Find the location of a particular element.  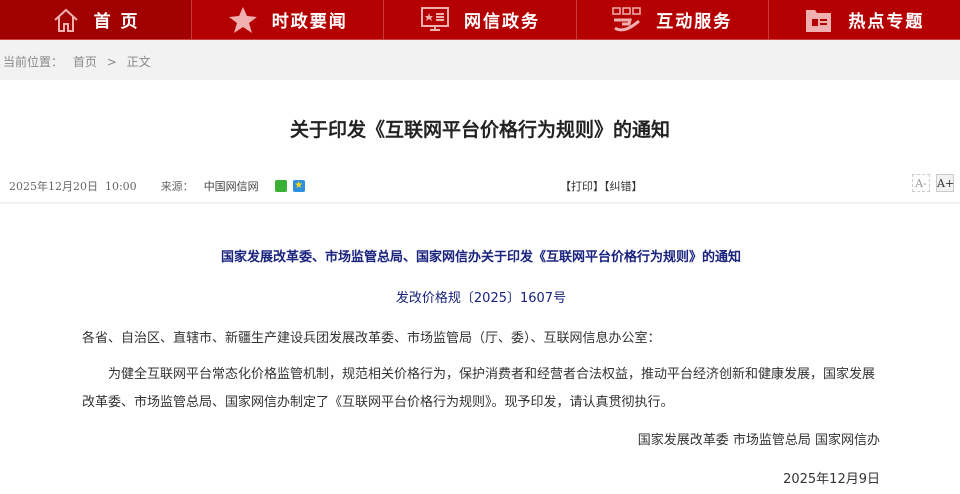

breadcrumb-current: 正文 is located at coordinates (138, 62).